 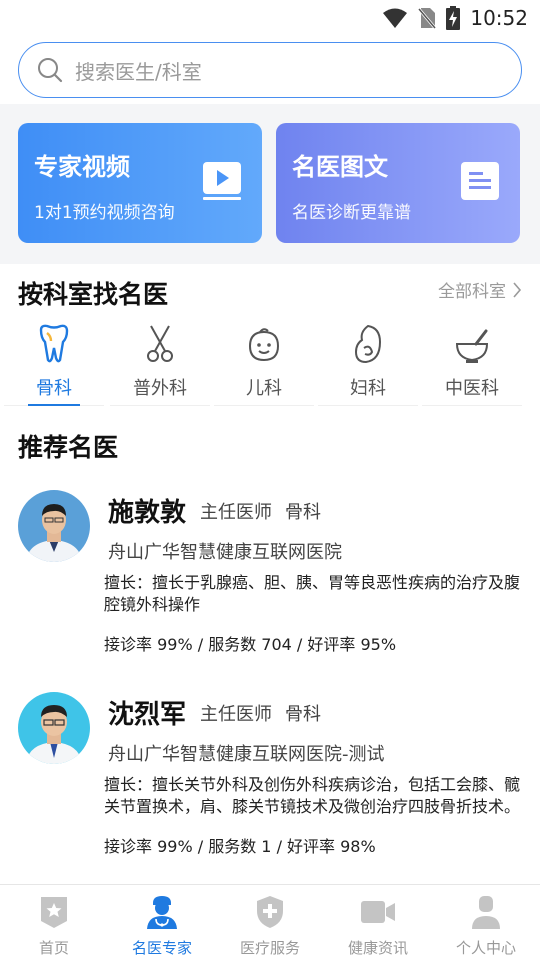 I want to click on doctor-hospital: 舟山广华智慧健康互联网医院-测试, so click(x=246, y=754).